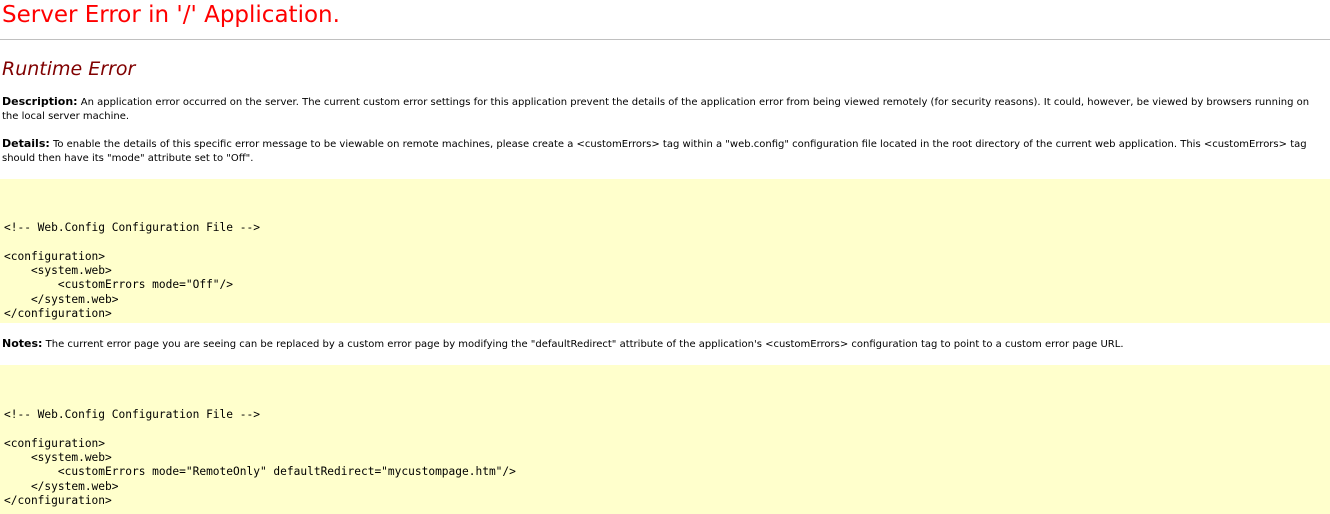  I want to click on description-label: Description:, so click(40, 101).